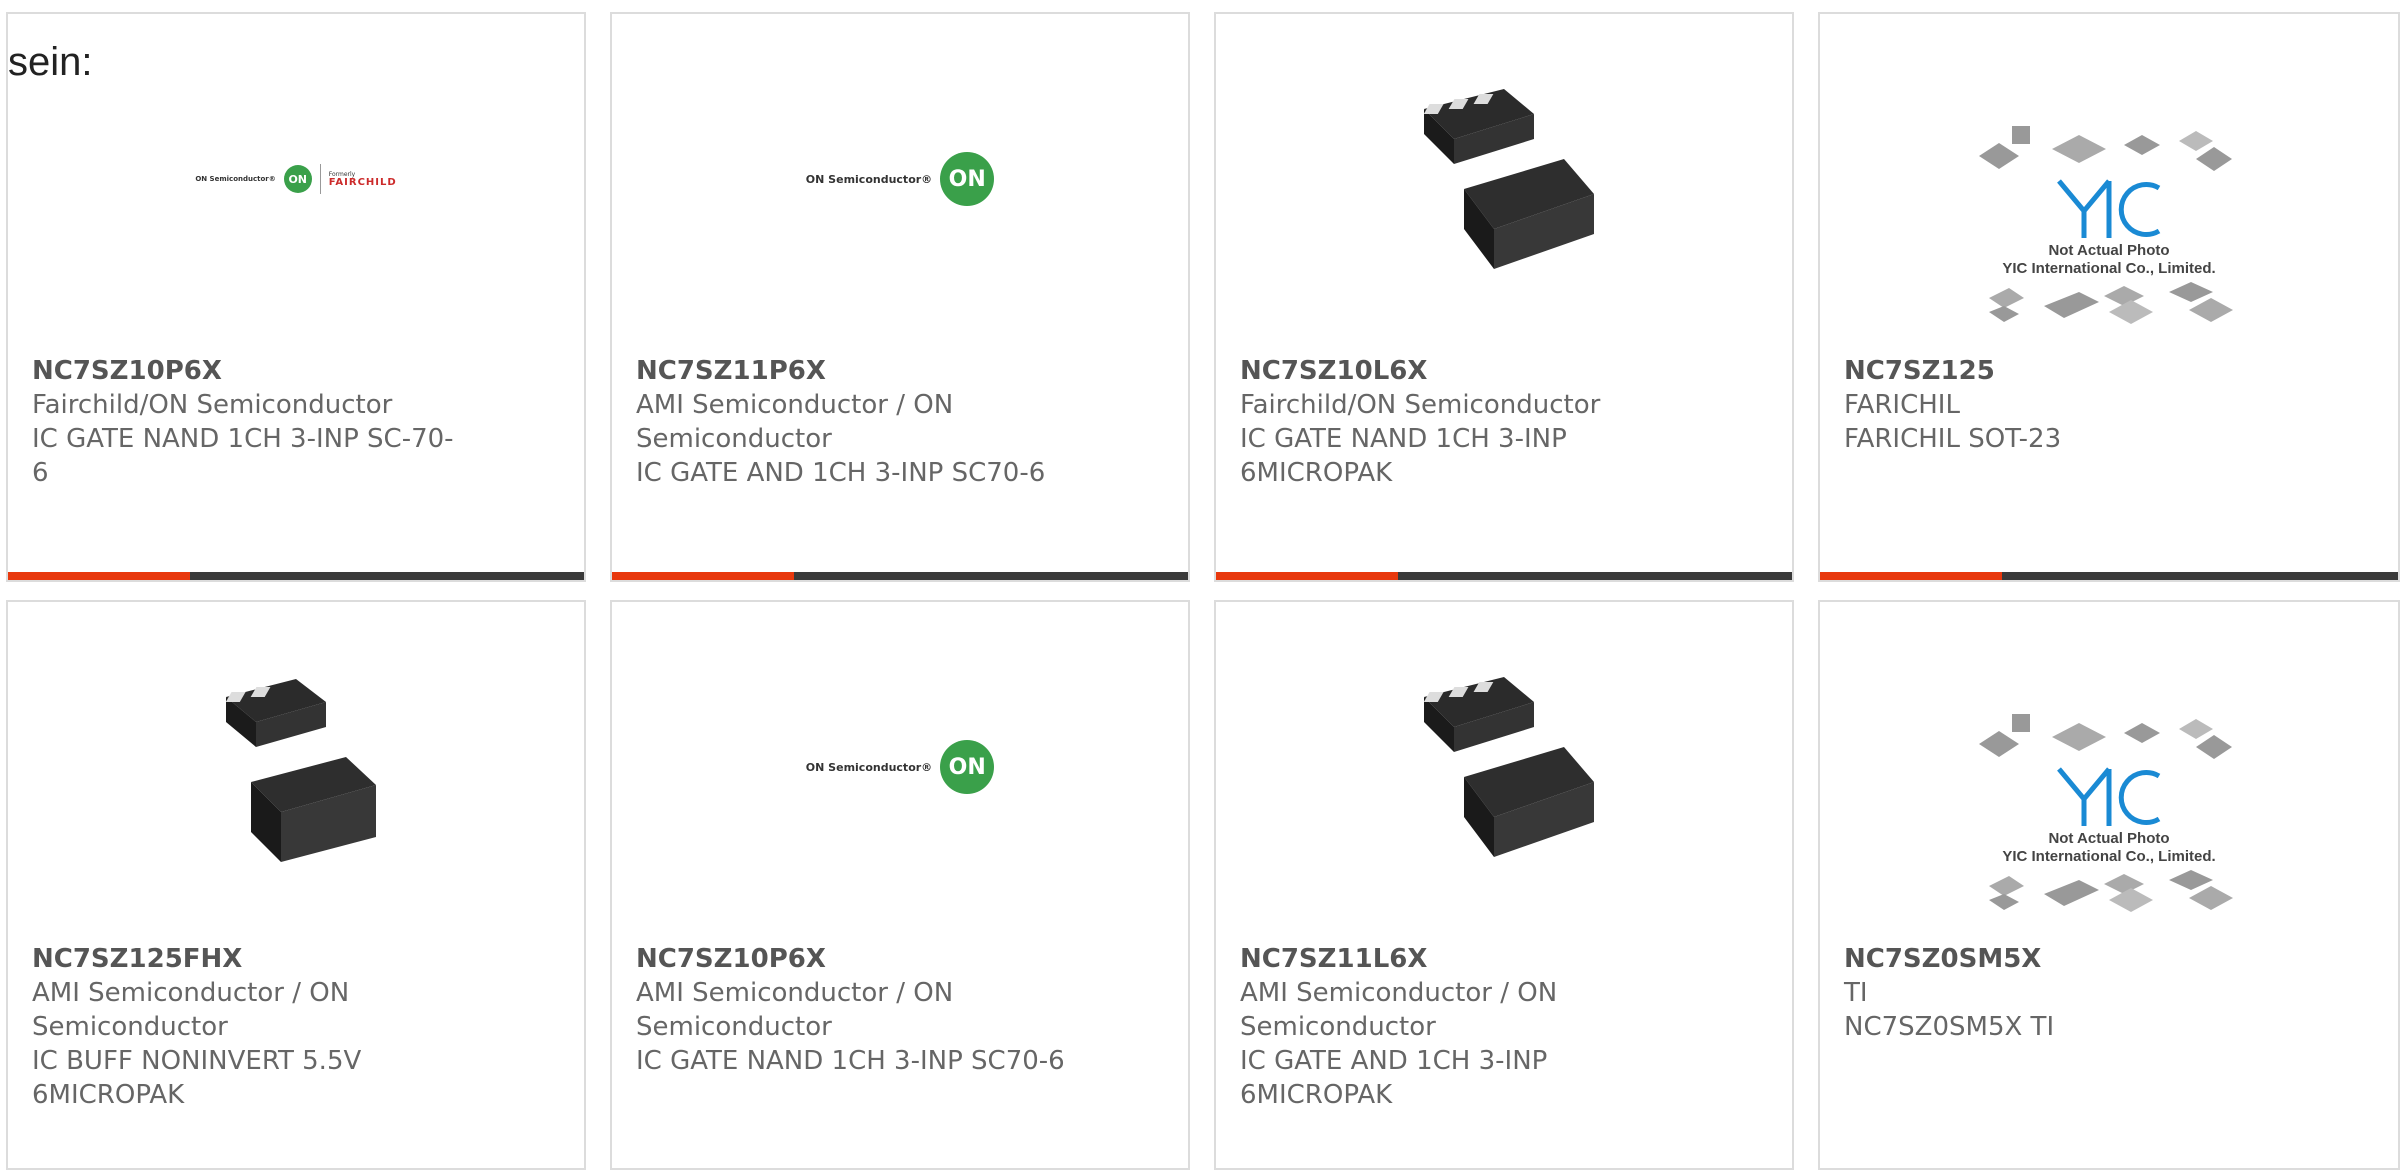 The image size is (2400, 1170). I want to click on description: IC BUFF NONINVERT 5.5V, so click(197, 1061).